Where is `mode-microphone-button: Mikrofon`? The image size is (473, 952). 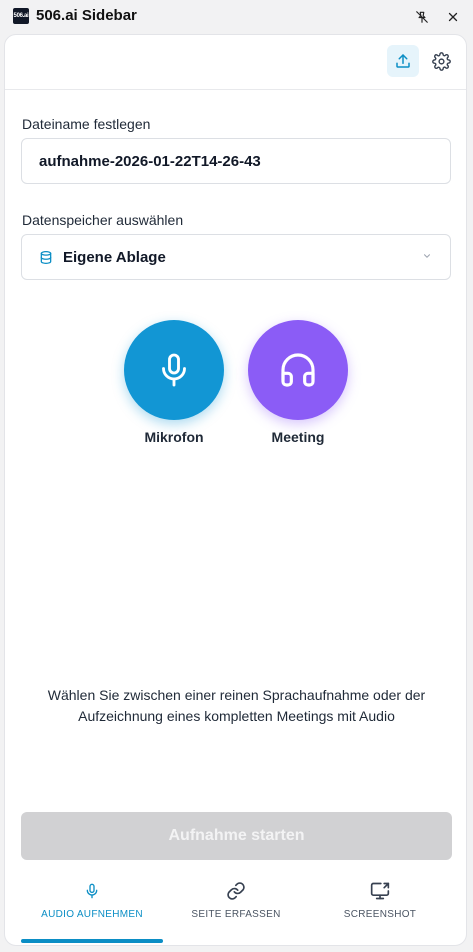 mode-microphone-button: Mikrofon is located at coordinates (174, 382).